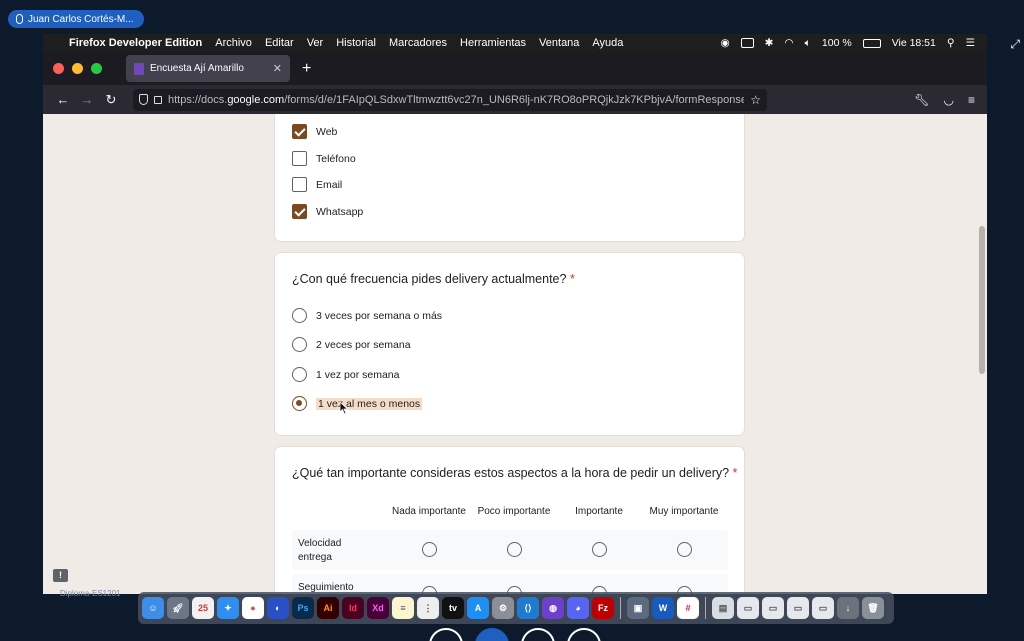  Describe the element at coordinates (320, 550) in the screenshot. I see `grid-row-label: Velocidad entrega` at that location.